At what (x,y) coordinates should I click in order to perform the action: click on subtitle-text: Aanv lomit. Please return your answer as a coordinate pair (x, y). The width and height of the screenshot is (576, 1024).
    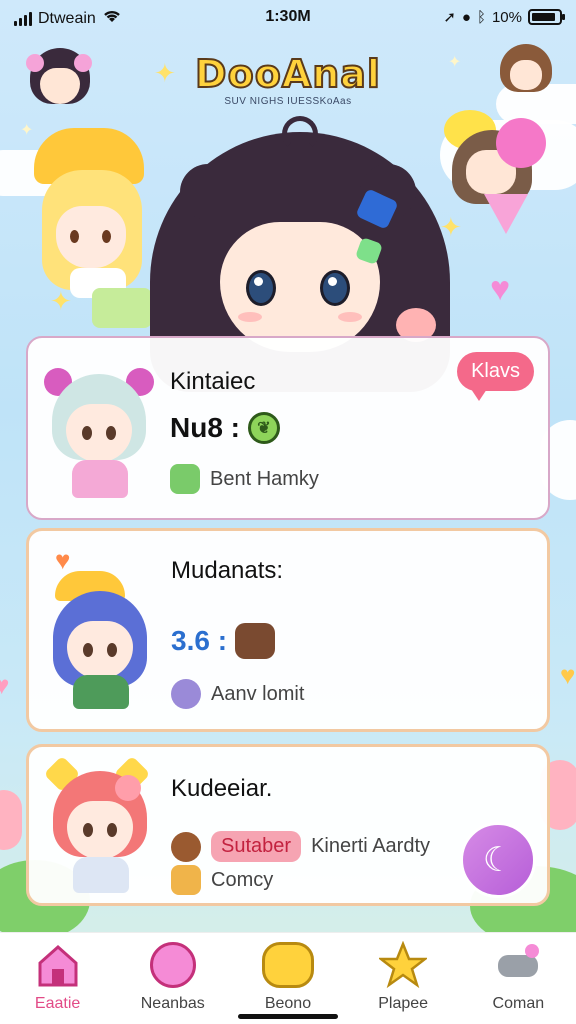
    Looking at the image, I should click on (258, 693).